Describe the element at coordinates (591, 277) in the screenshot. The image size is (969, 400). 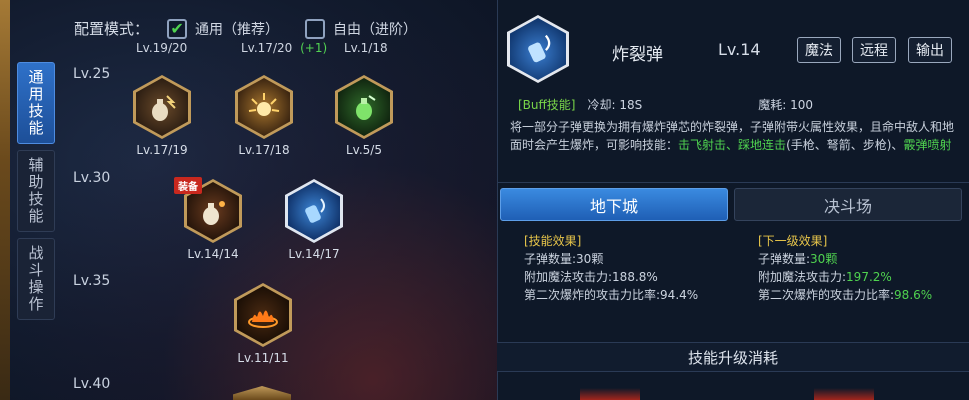
I see `effect-line: 附加魔法攻击力:188.8%` at that location.